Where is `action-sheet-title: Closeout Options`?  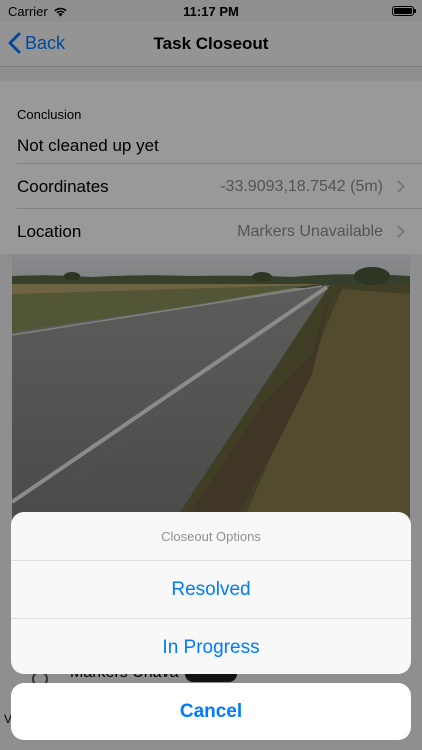 action-sheet-title: Closeout Options is located at coordinates (211, 536).